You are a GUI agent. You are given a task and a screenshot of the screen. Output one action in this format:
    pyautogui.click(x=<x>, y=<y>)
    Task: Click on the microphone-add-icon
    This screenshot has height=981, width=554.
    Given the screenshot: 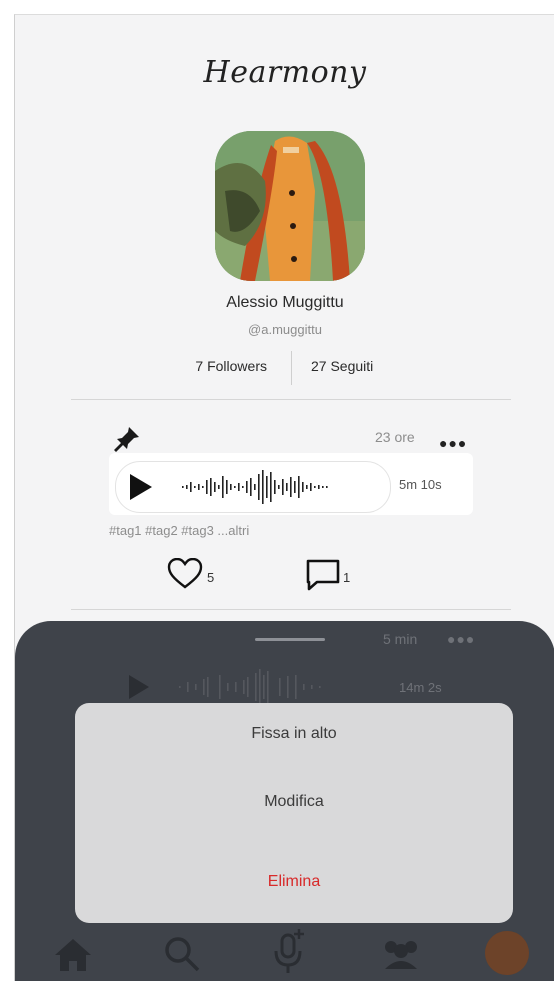 What is the action you would take?
    pyautogui.click(x=289, y=954)
    